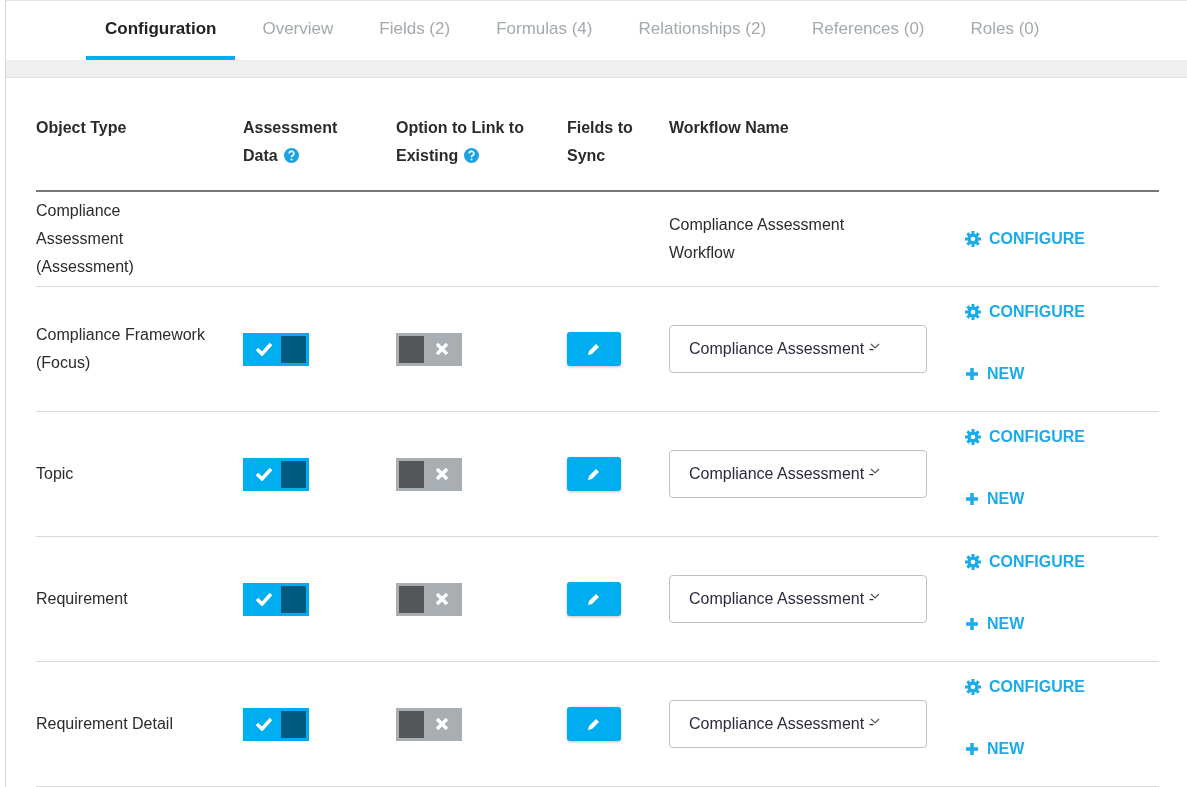 Image resolution: width=1187 pixels, height=787 pixels. Describe the element at coordinates (55, 474) in the screenshot. I see `table-cell-text: Topic` at that location.